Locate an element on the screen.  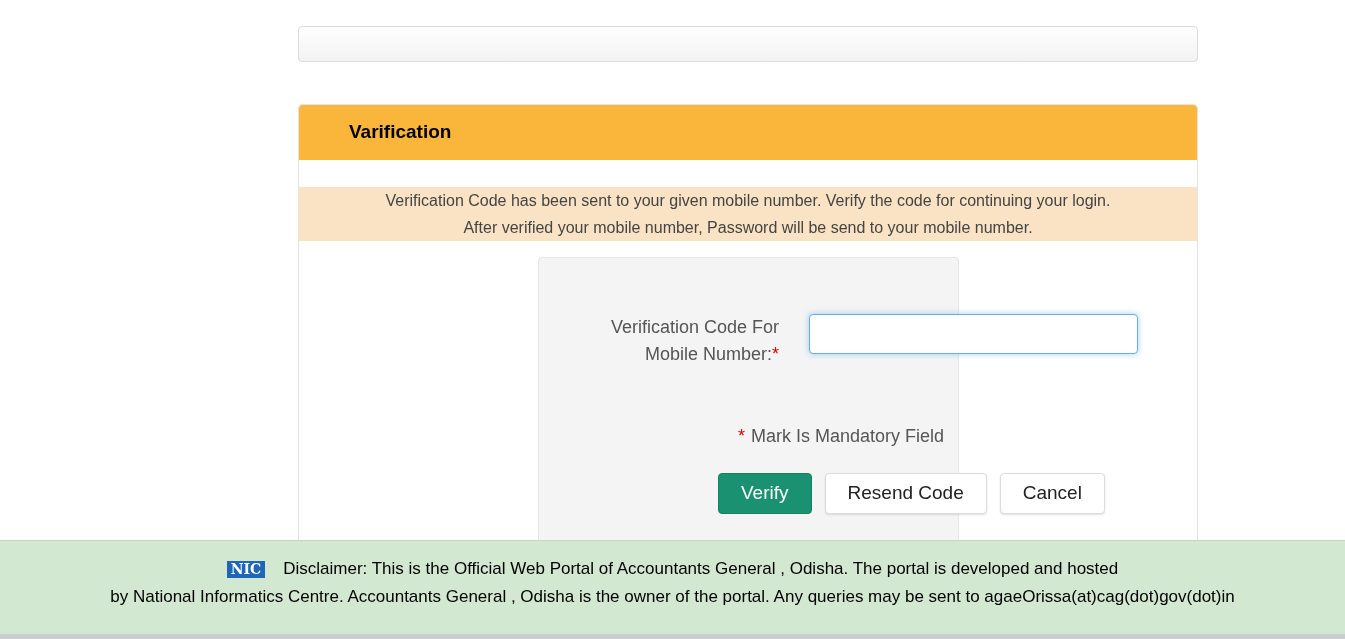
field-label: Verification Code For Mobile Number:* is located at coordinates (694, 341).